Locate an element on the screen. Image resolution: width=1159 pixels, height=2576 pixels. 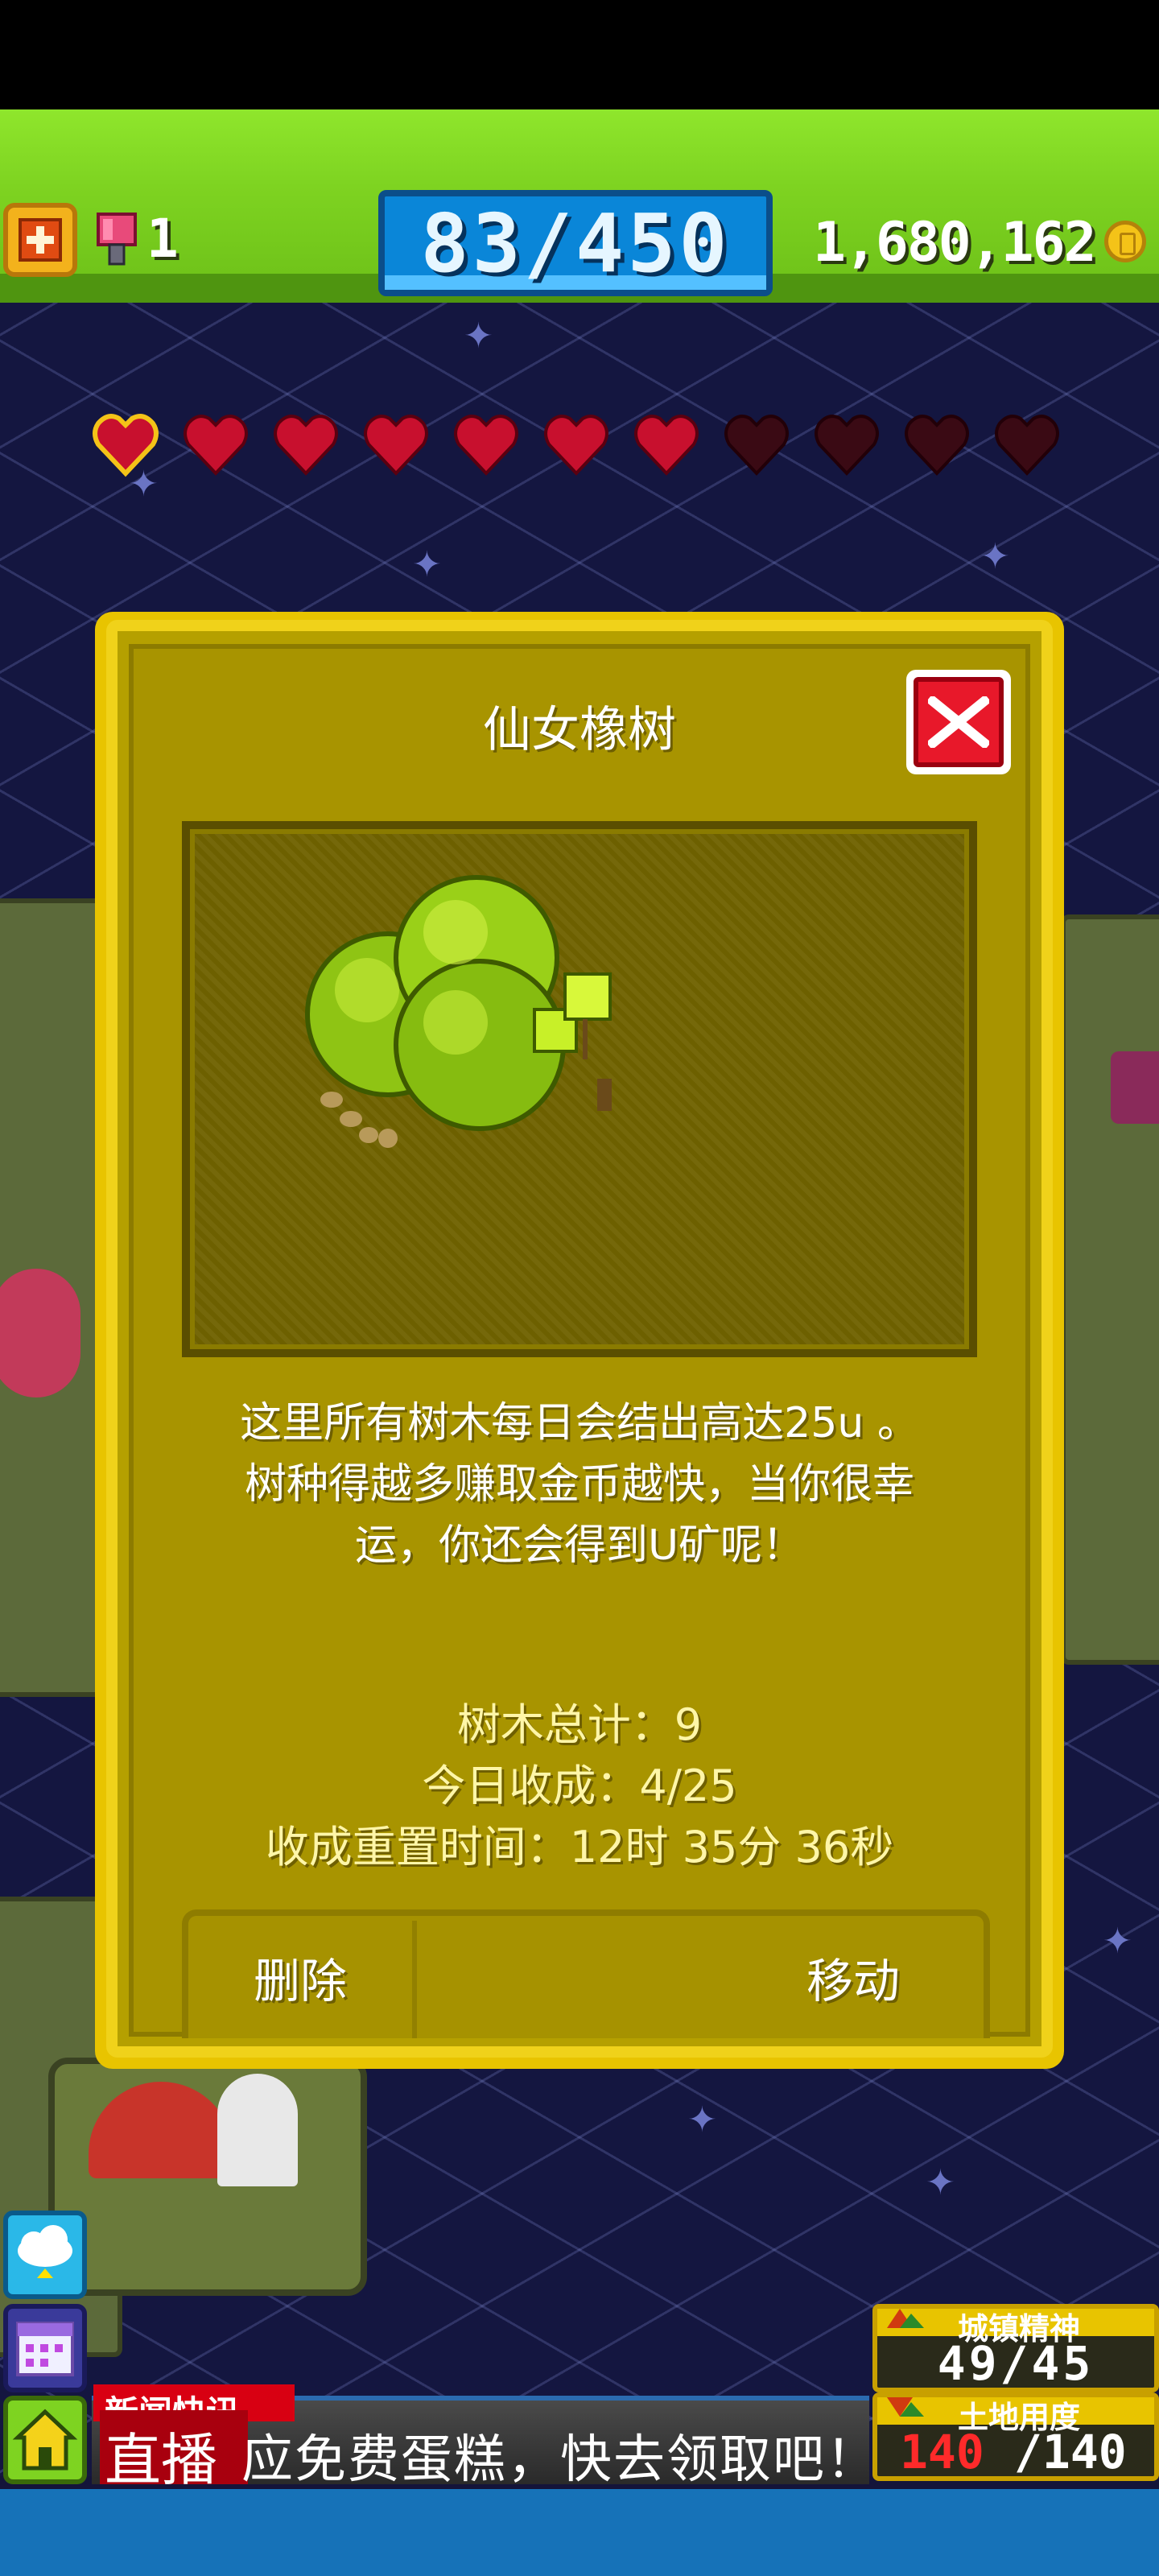
item-preview is located at coordinates (579, 1089).